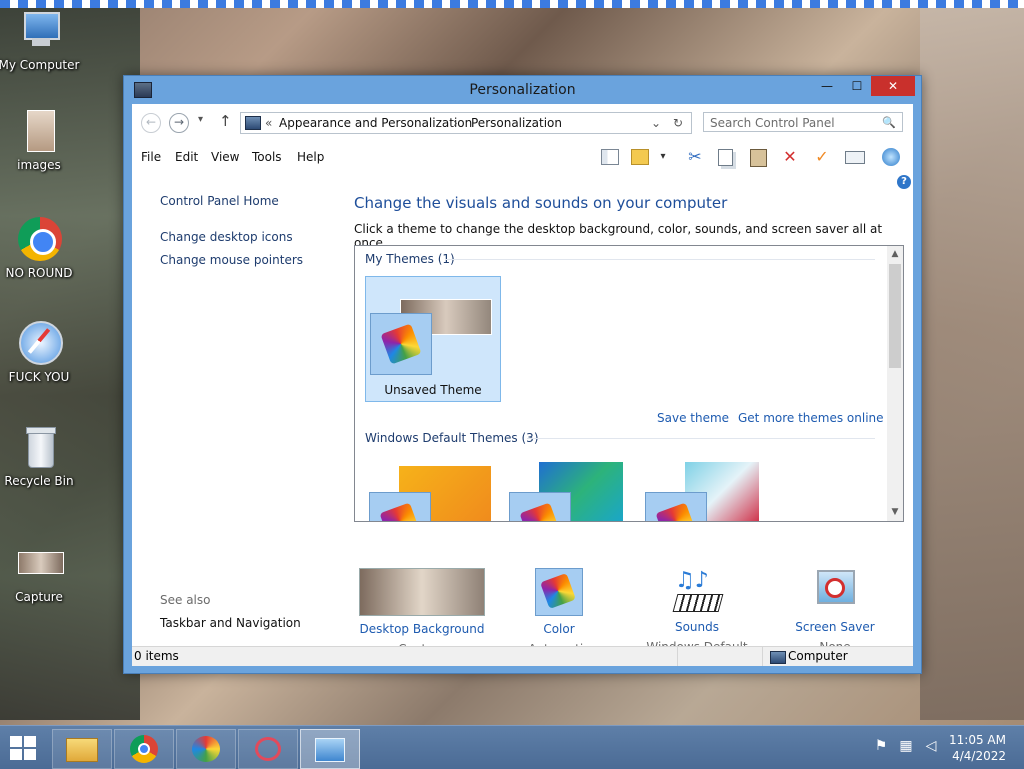 The height and width of the screenshot is (769, 1024). I want to click on volume-muted-icon: ◁, so click(931, 747).